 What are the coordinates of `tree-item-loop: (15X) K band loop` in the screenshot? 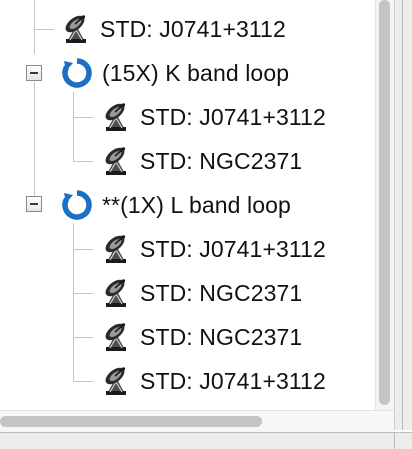 It's located at (175, 73).